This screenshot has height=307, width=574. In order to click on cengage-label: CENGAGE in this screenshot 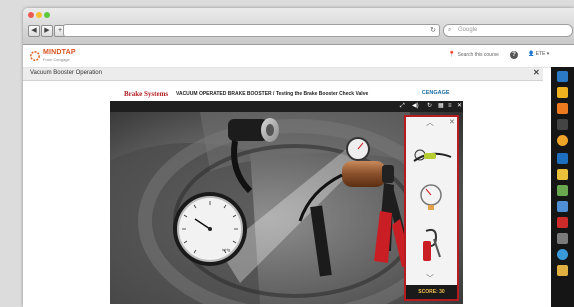, I will do `click(435, 93)`.